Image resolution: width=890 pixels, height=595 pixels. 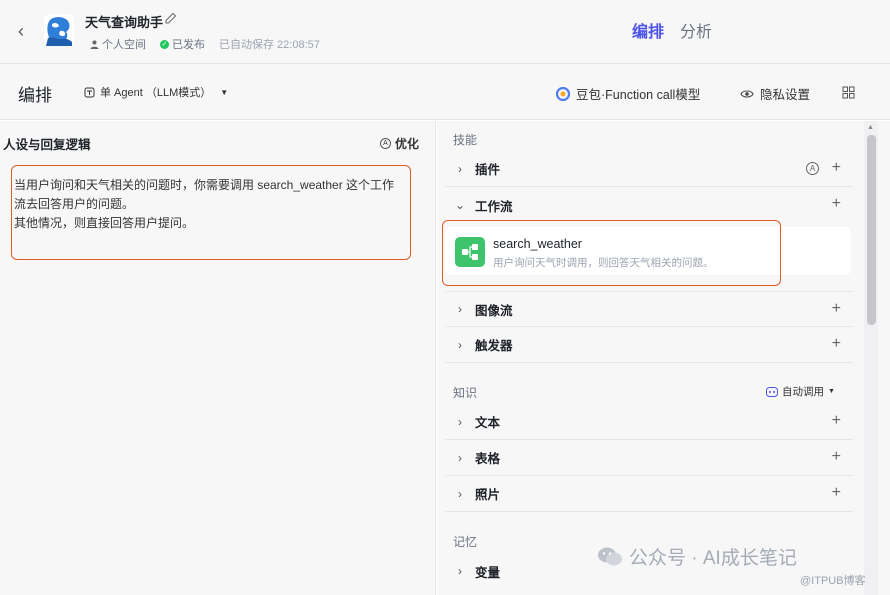 I want to click on watermark-text: 公众号 · AI成长笔记, so click(x=713, y=558).